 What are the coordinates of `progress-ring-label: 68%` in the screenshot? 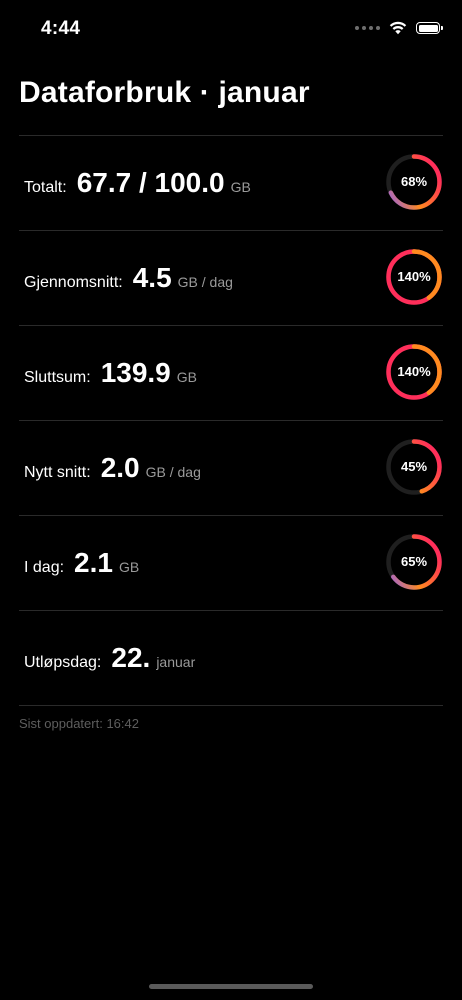 It's located at (414, 181).